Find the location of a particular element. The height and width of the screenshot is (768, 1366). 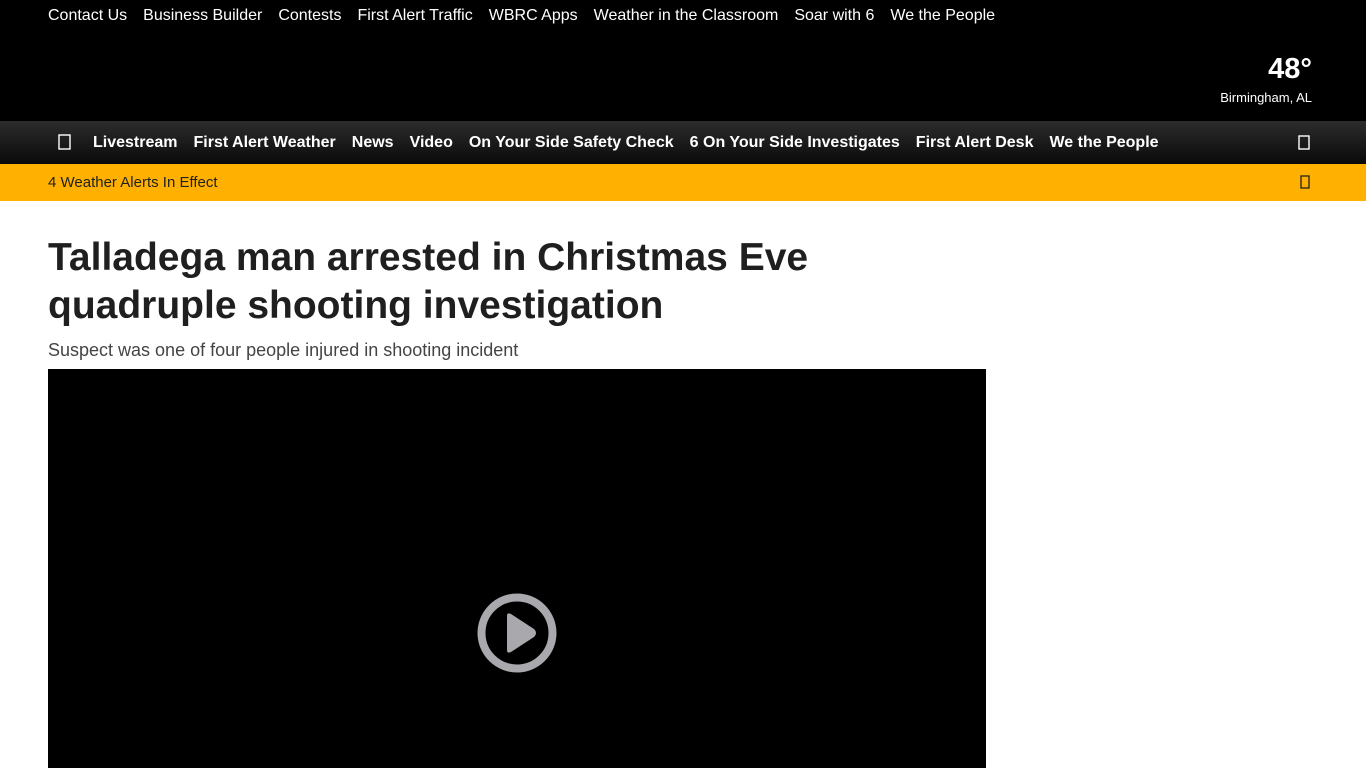

nav-item-video: Video is located at coordinates (431, 143).